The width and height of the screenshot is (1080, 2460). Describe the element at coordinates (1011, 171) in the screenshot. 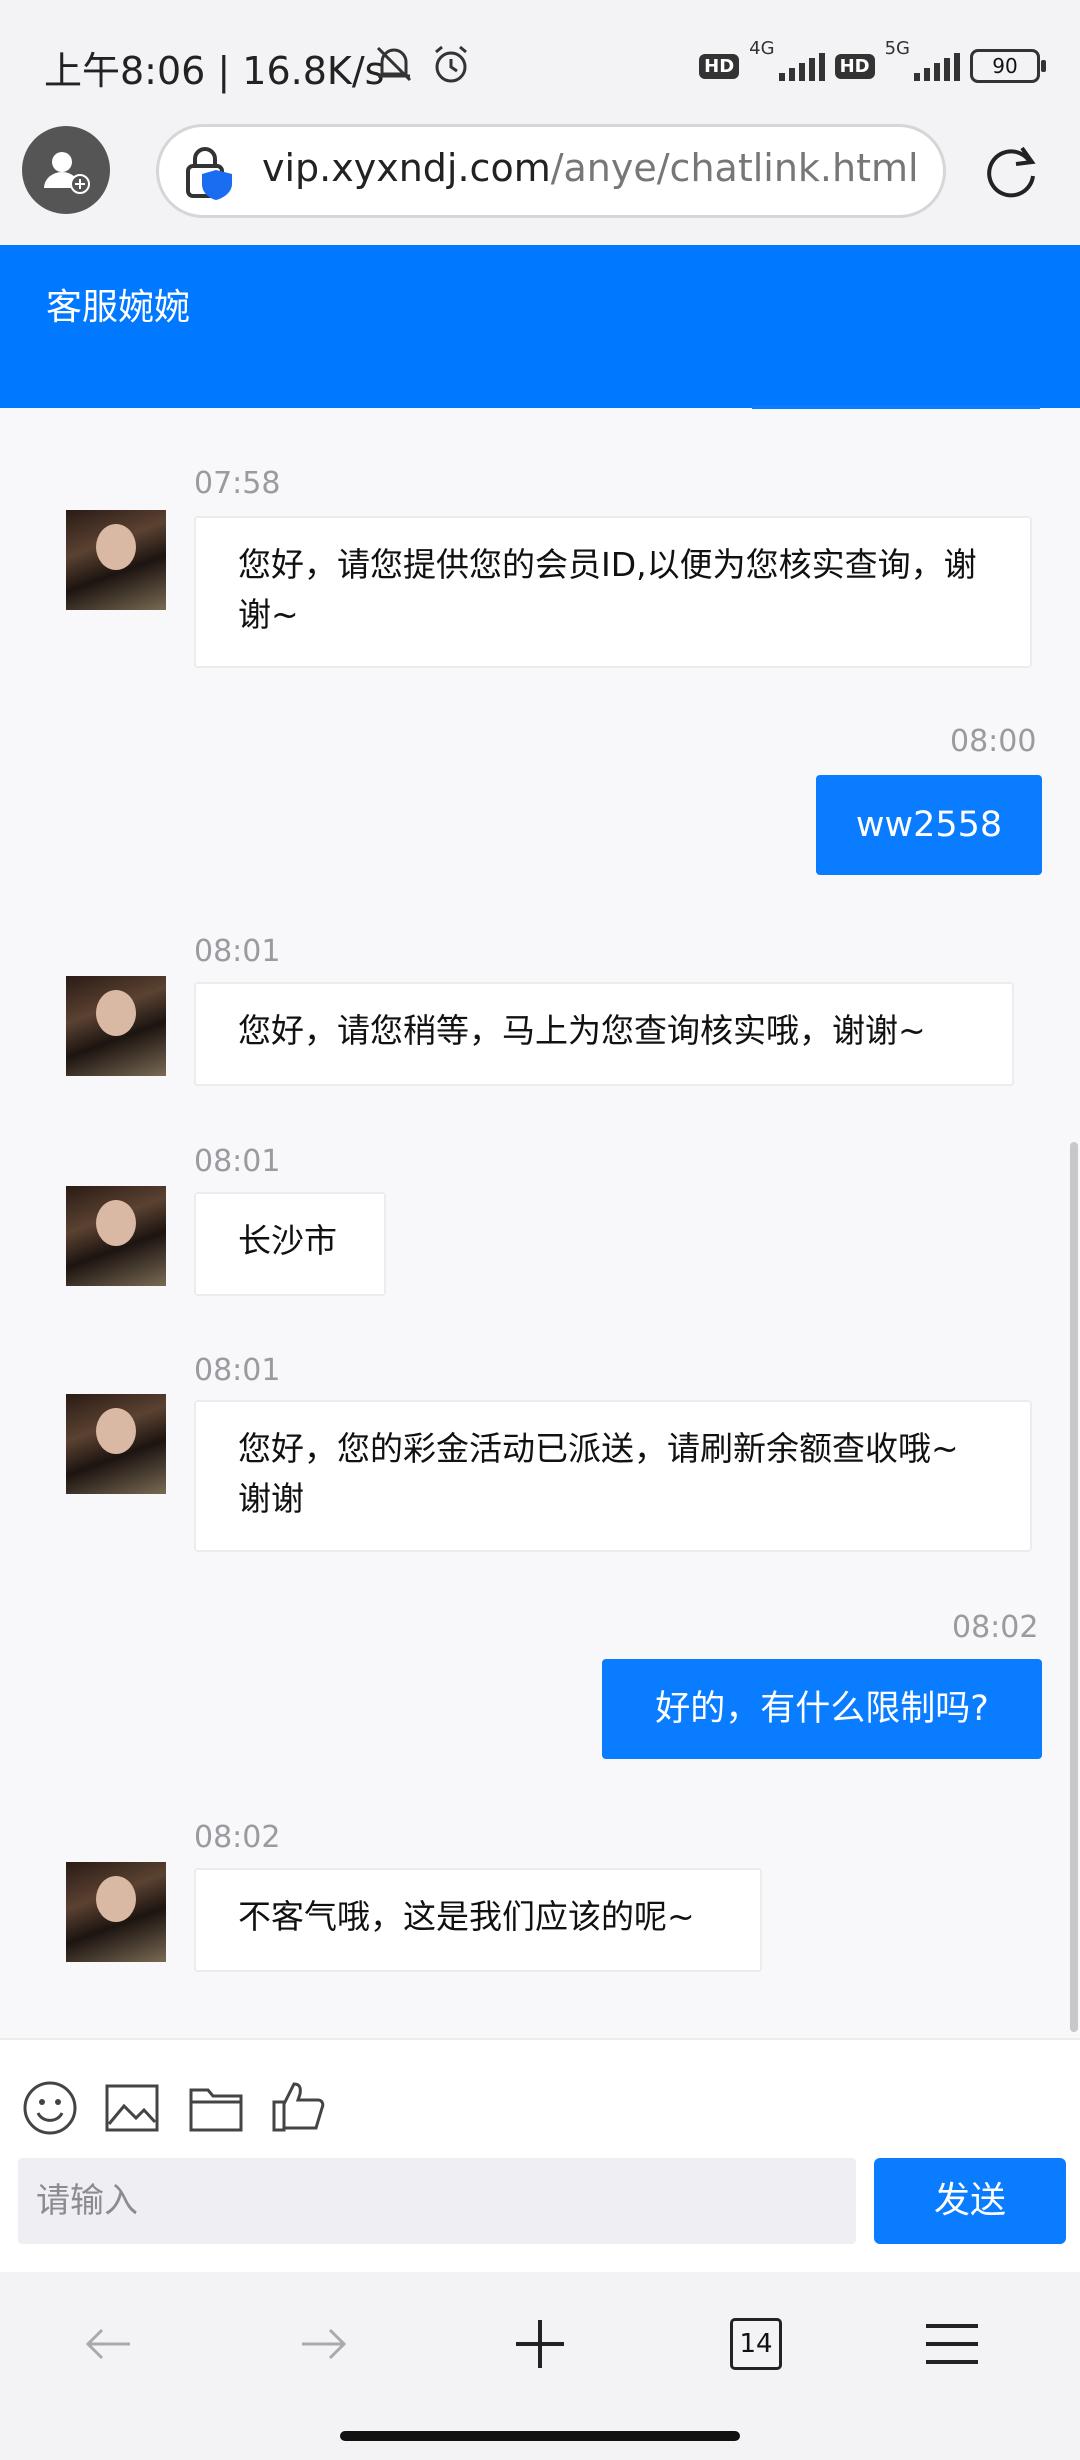

I see `reload-icon` at that location.